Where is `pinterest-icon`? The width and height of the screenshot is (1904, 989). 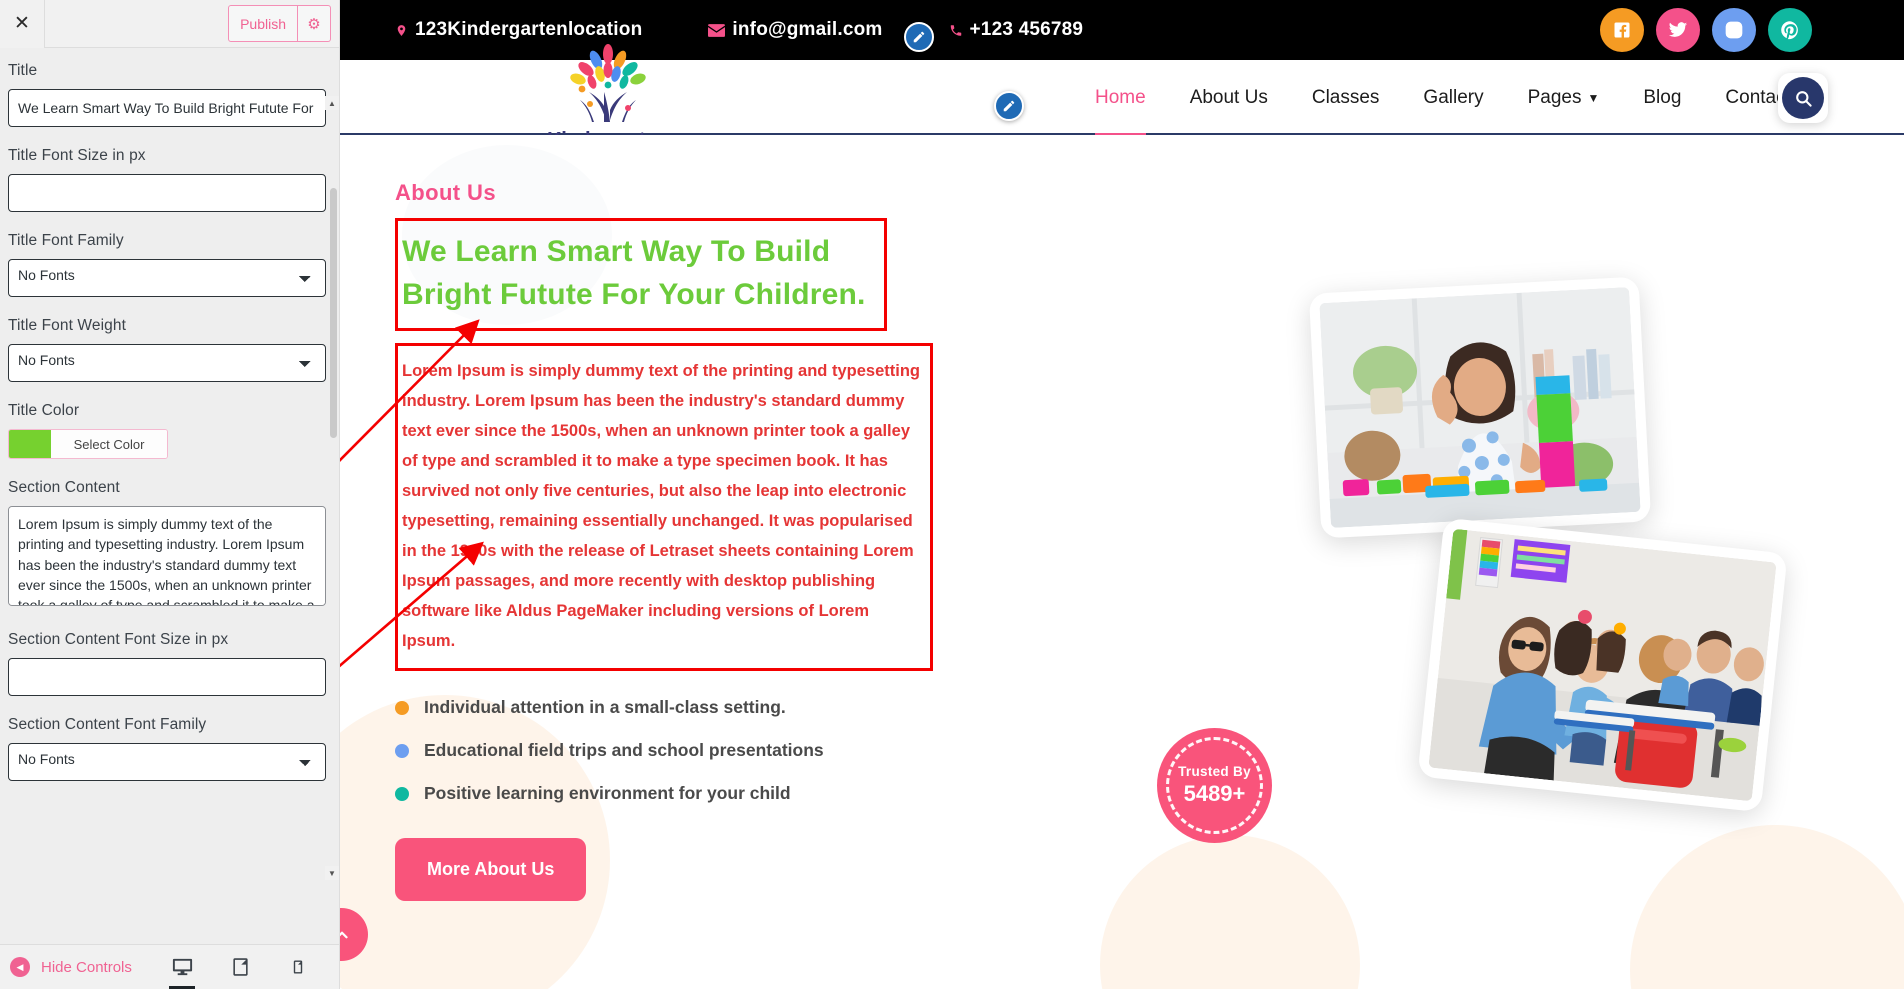
pinterest-icon is located at coordinates (1790, 30).